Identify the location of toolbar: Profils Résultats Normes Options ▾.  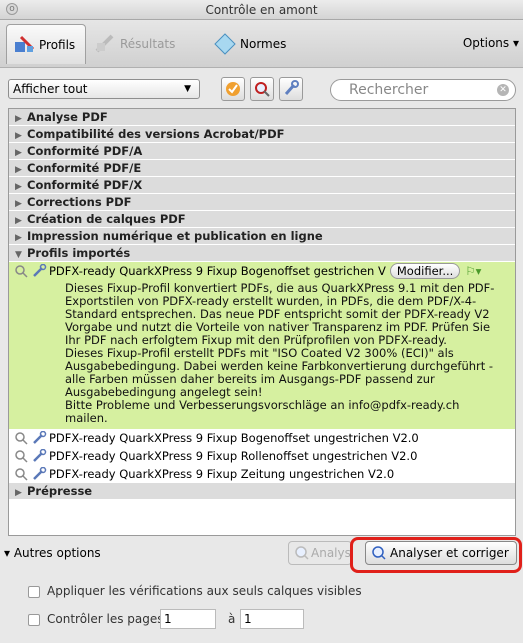
(261, 44).